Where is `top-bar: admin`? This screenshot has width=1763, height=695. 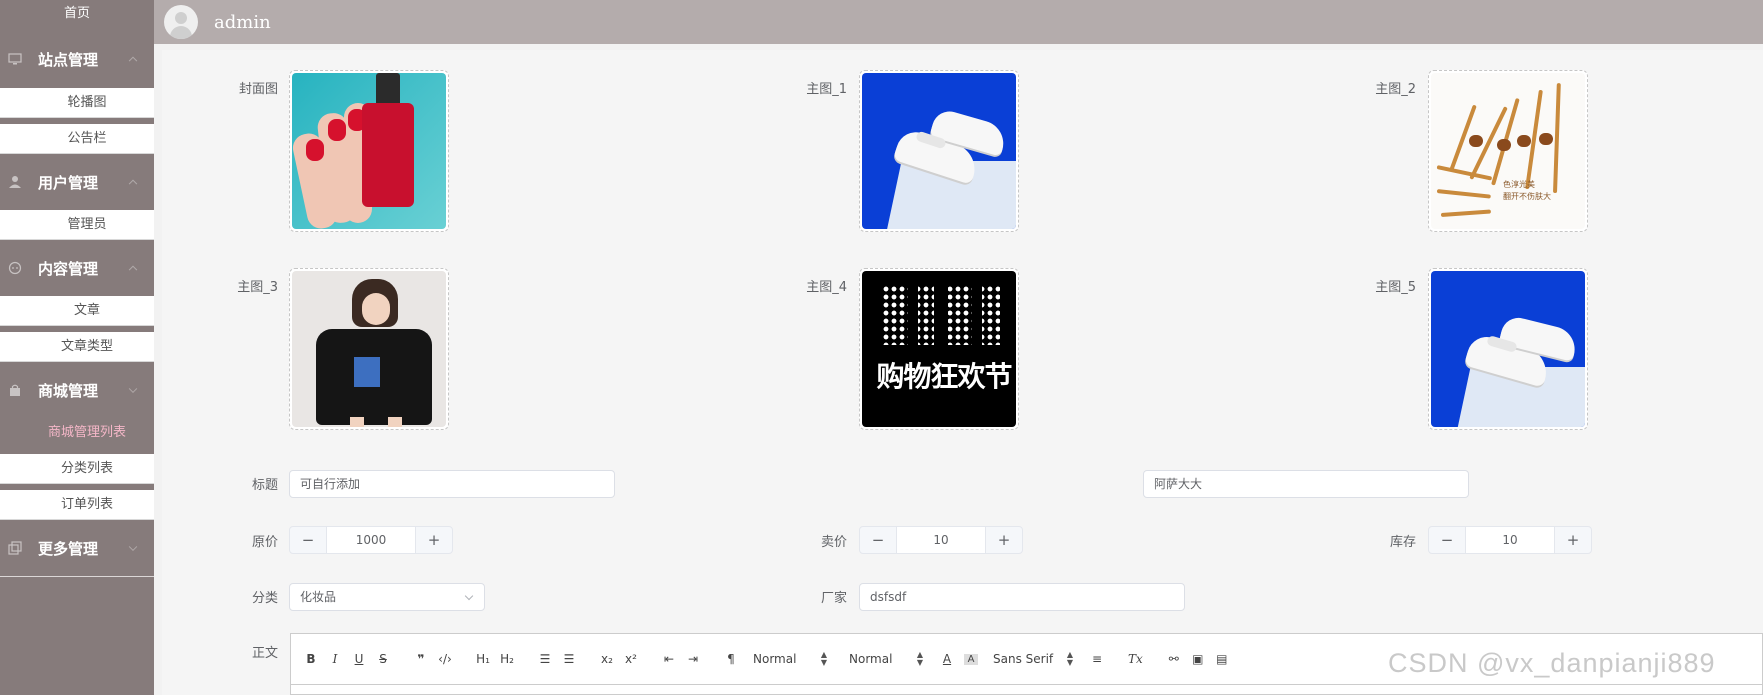
top-bar: admin is located at coordinates (958, 22).